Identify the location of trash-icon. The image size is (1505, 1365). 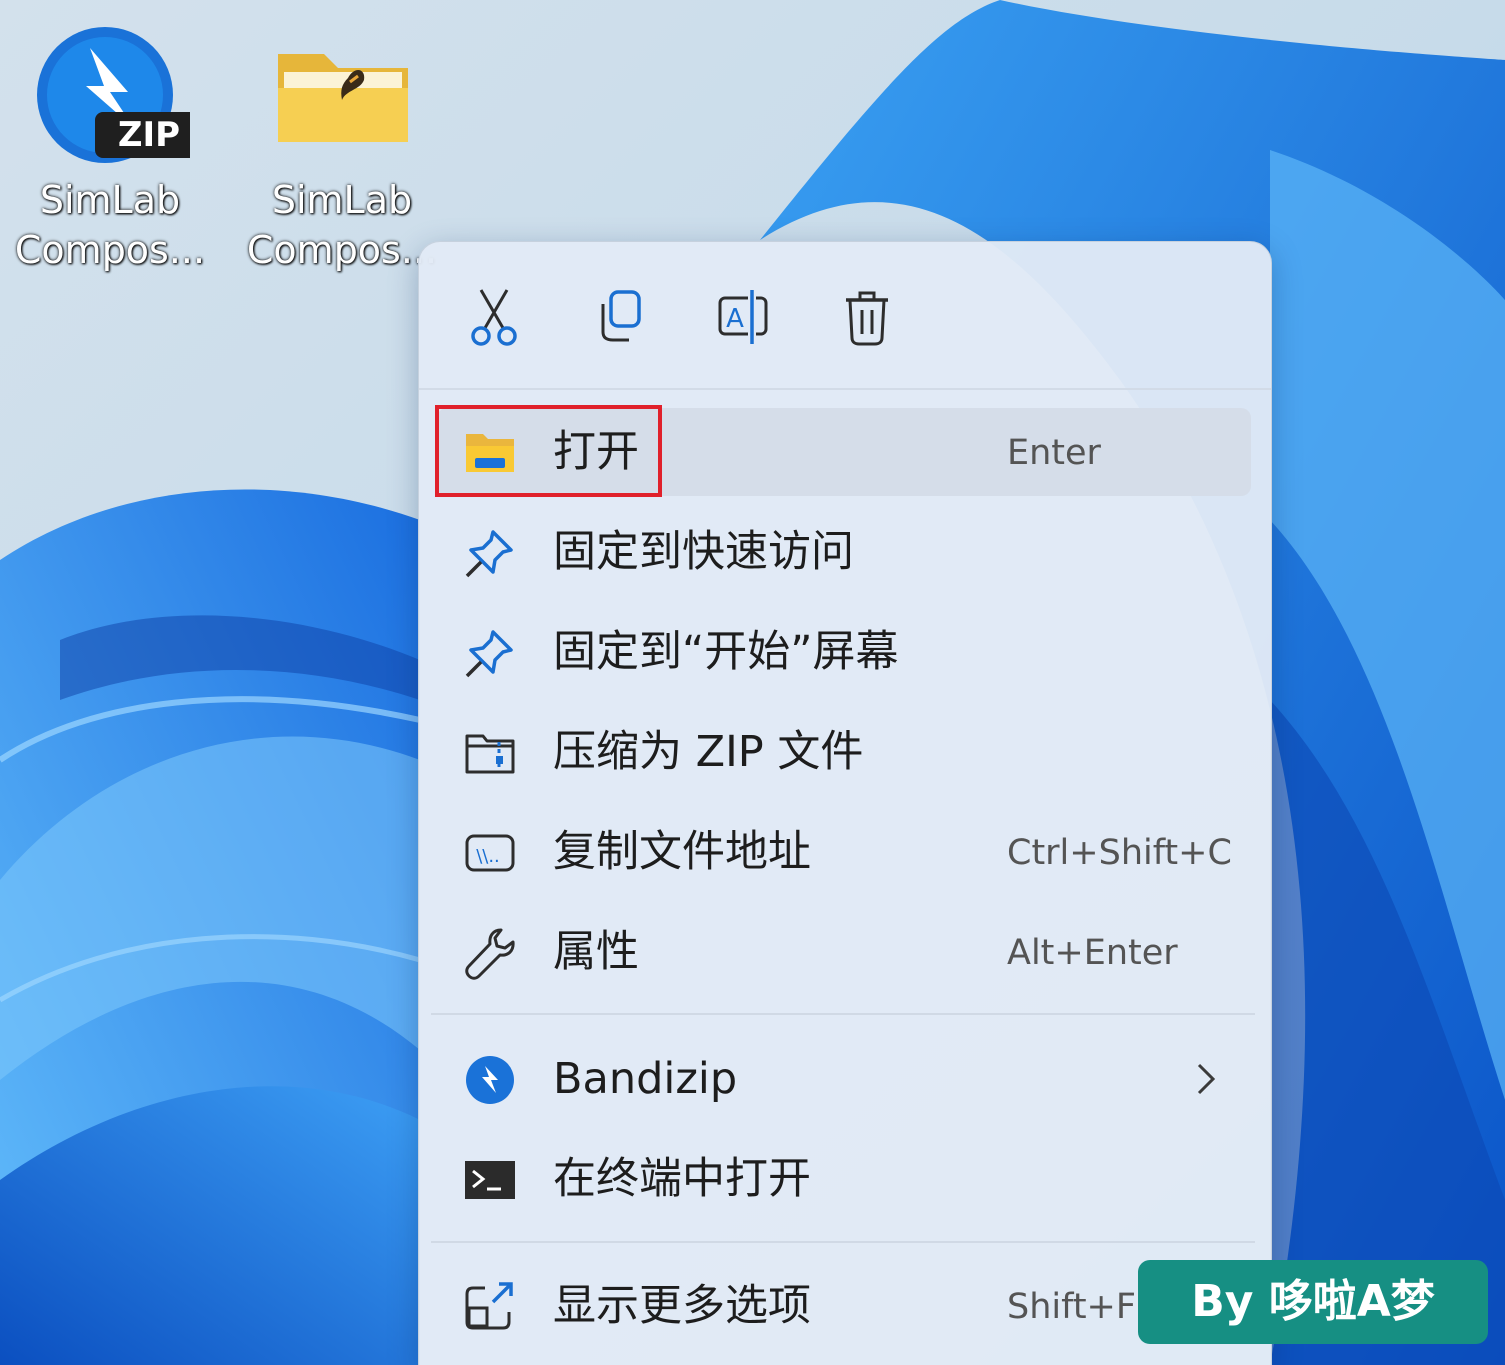
(867, 318).